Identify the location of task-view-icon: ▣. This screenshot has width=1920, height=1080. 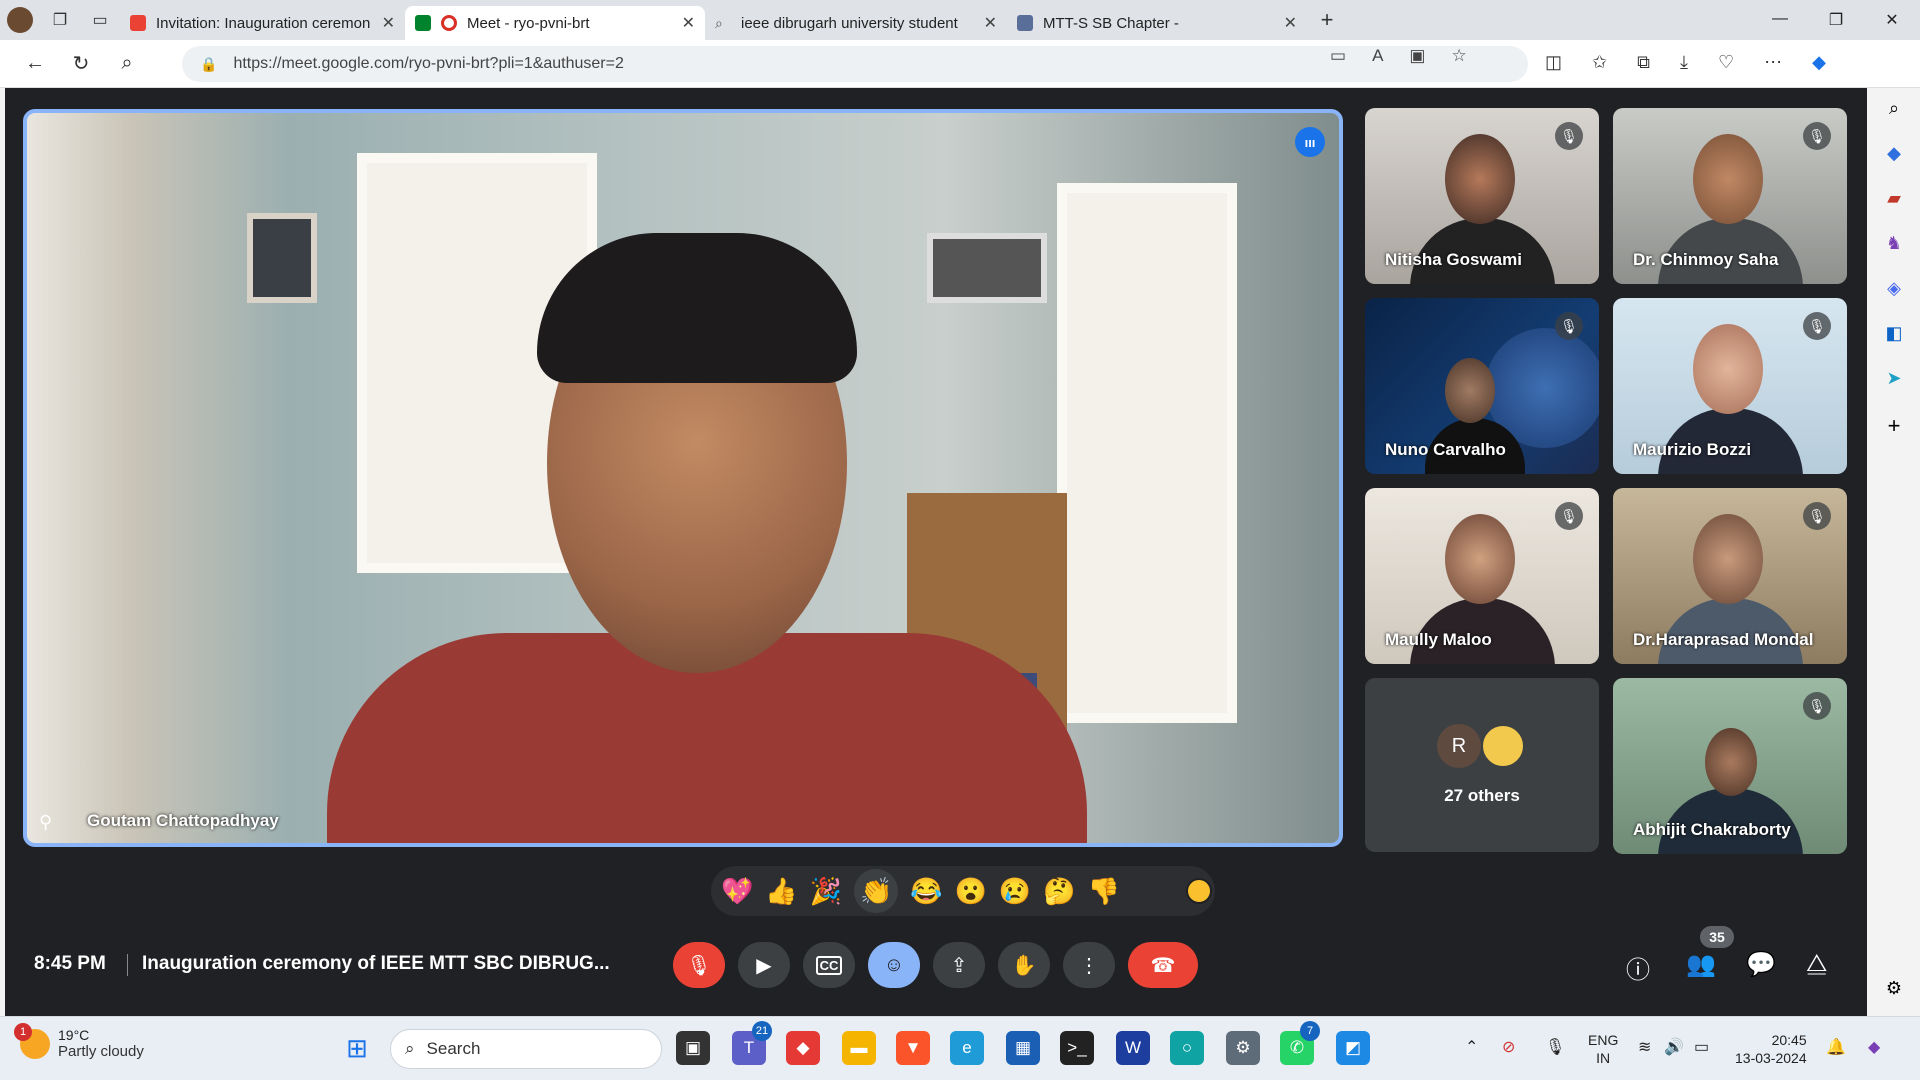
(693, 1048).